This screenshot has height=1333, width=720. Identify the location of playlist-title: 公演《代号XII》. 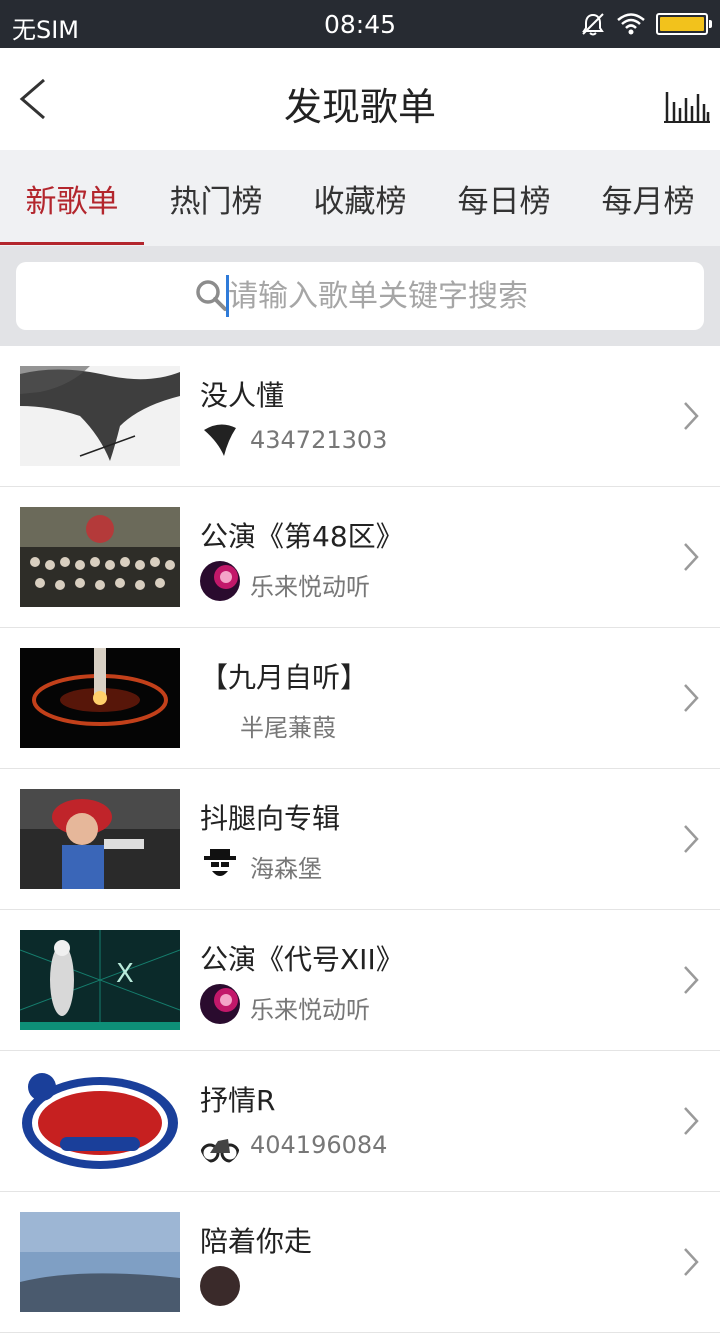
(302, 959).